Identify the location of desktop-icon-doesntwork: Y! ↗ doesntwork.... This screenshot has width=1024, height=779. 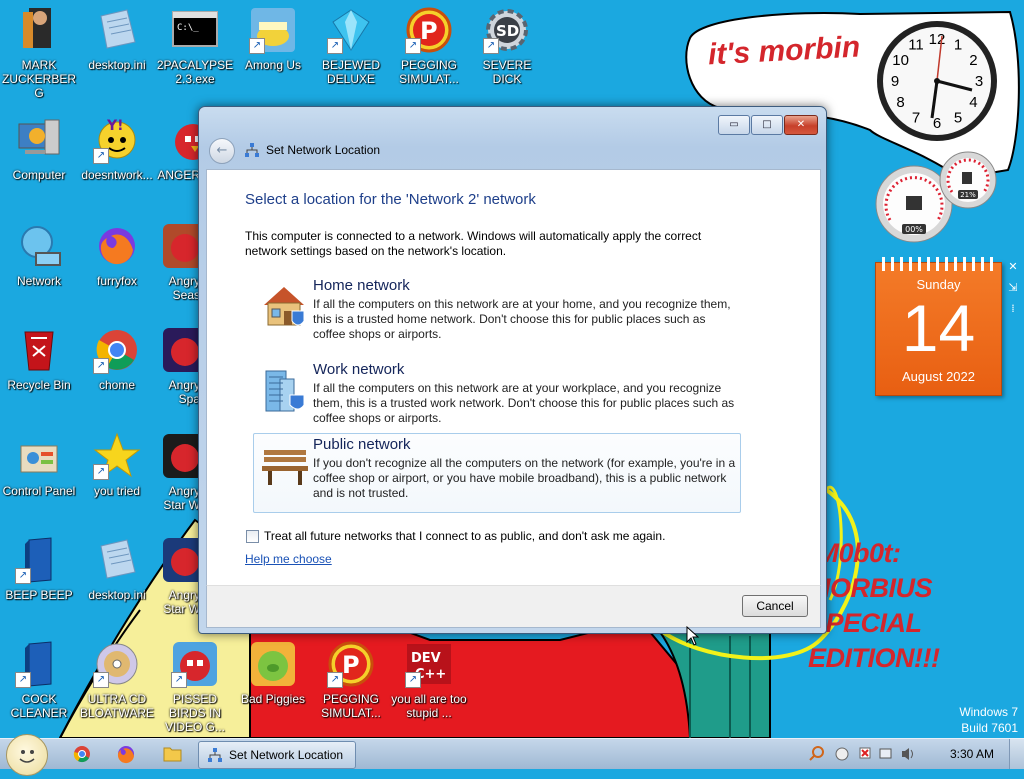
(117, 157).